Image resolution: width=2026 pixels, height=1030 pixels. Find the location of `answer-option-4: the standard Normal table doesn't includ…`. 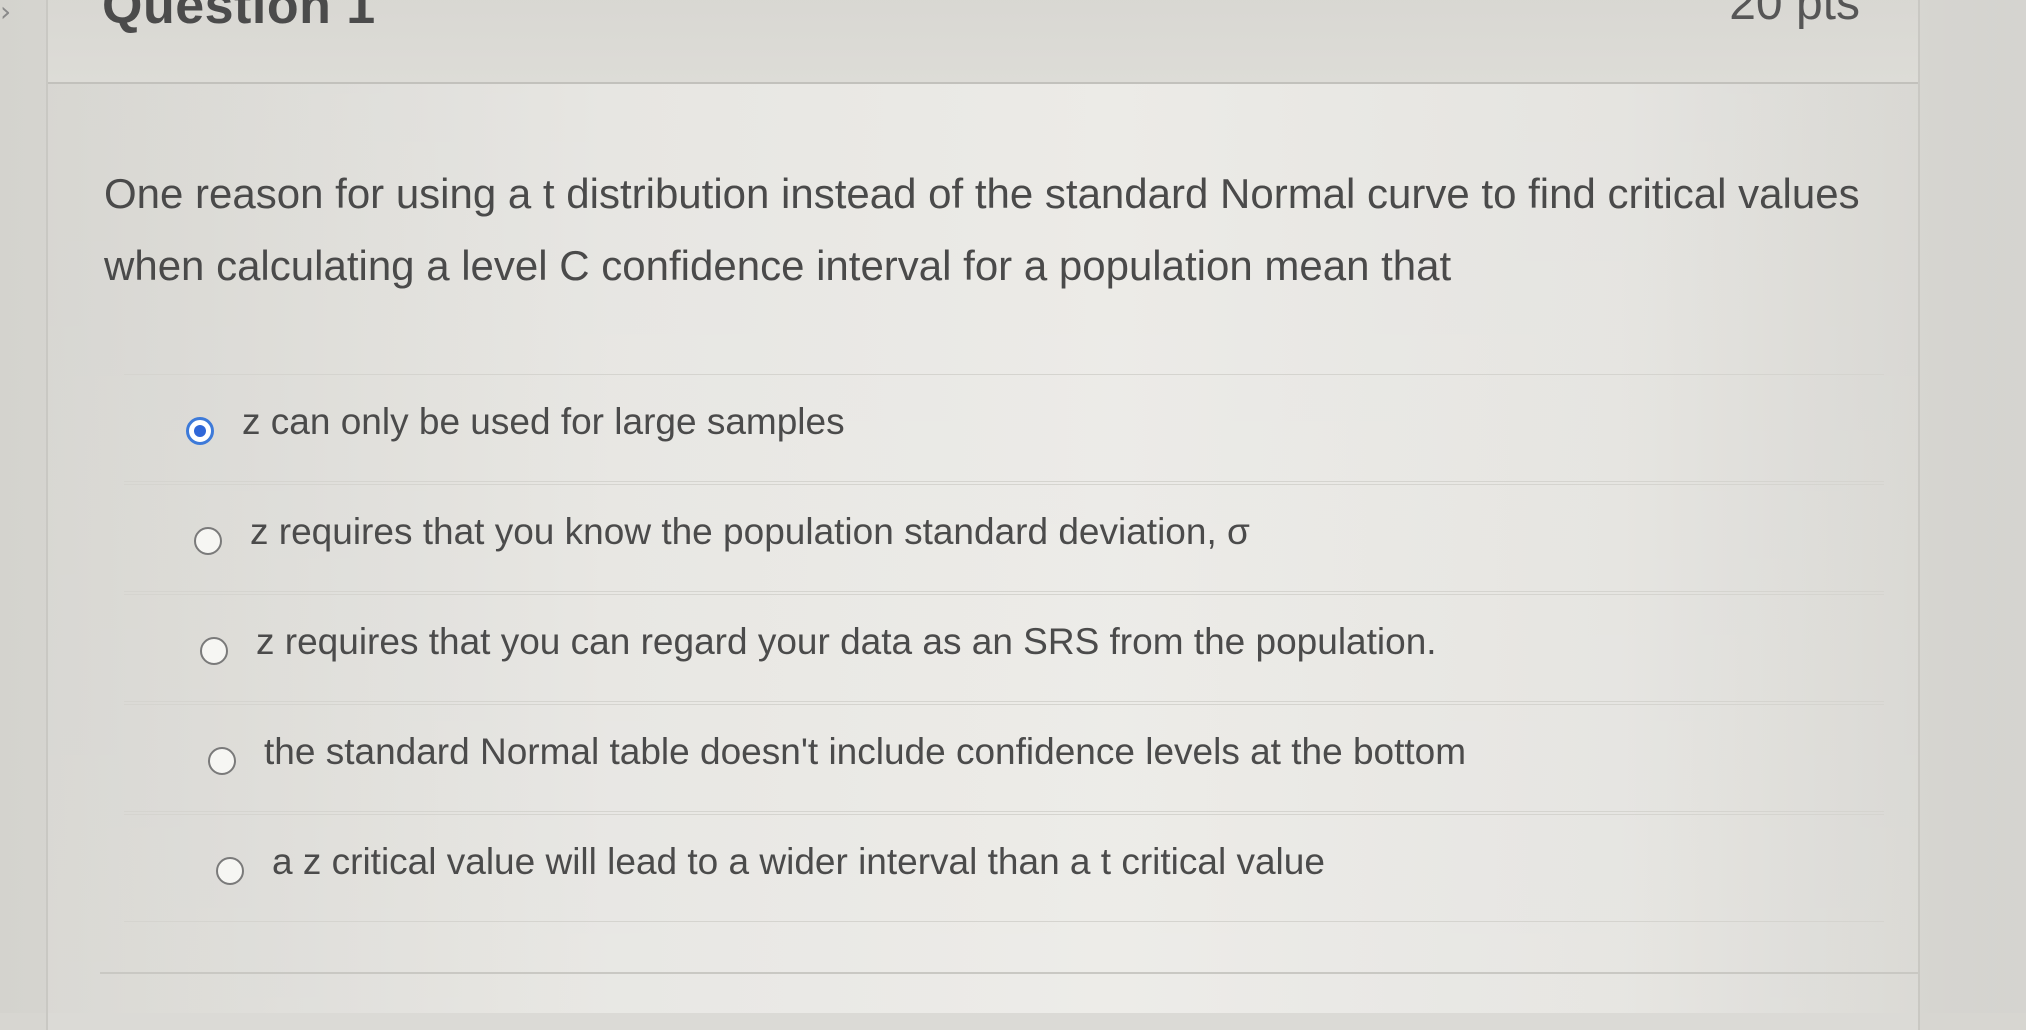

answer-option-4: the standard Normal table doesn't includ… is located at coordinates (1004, 758).